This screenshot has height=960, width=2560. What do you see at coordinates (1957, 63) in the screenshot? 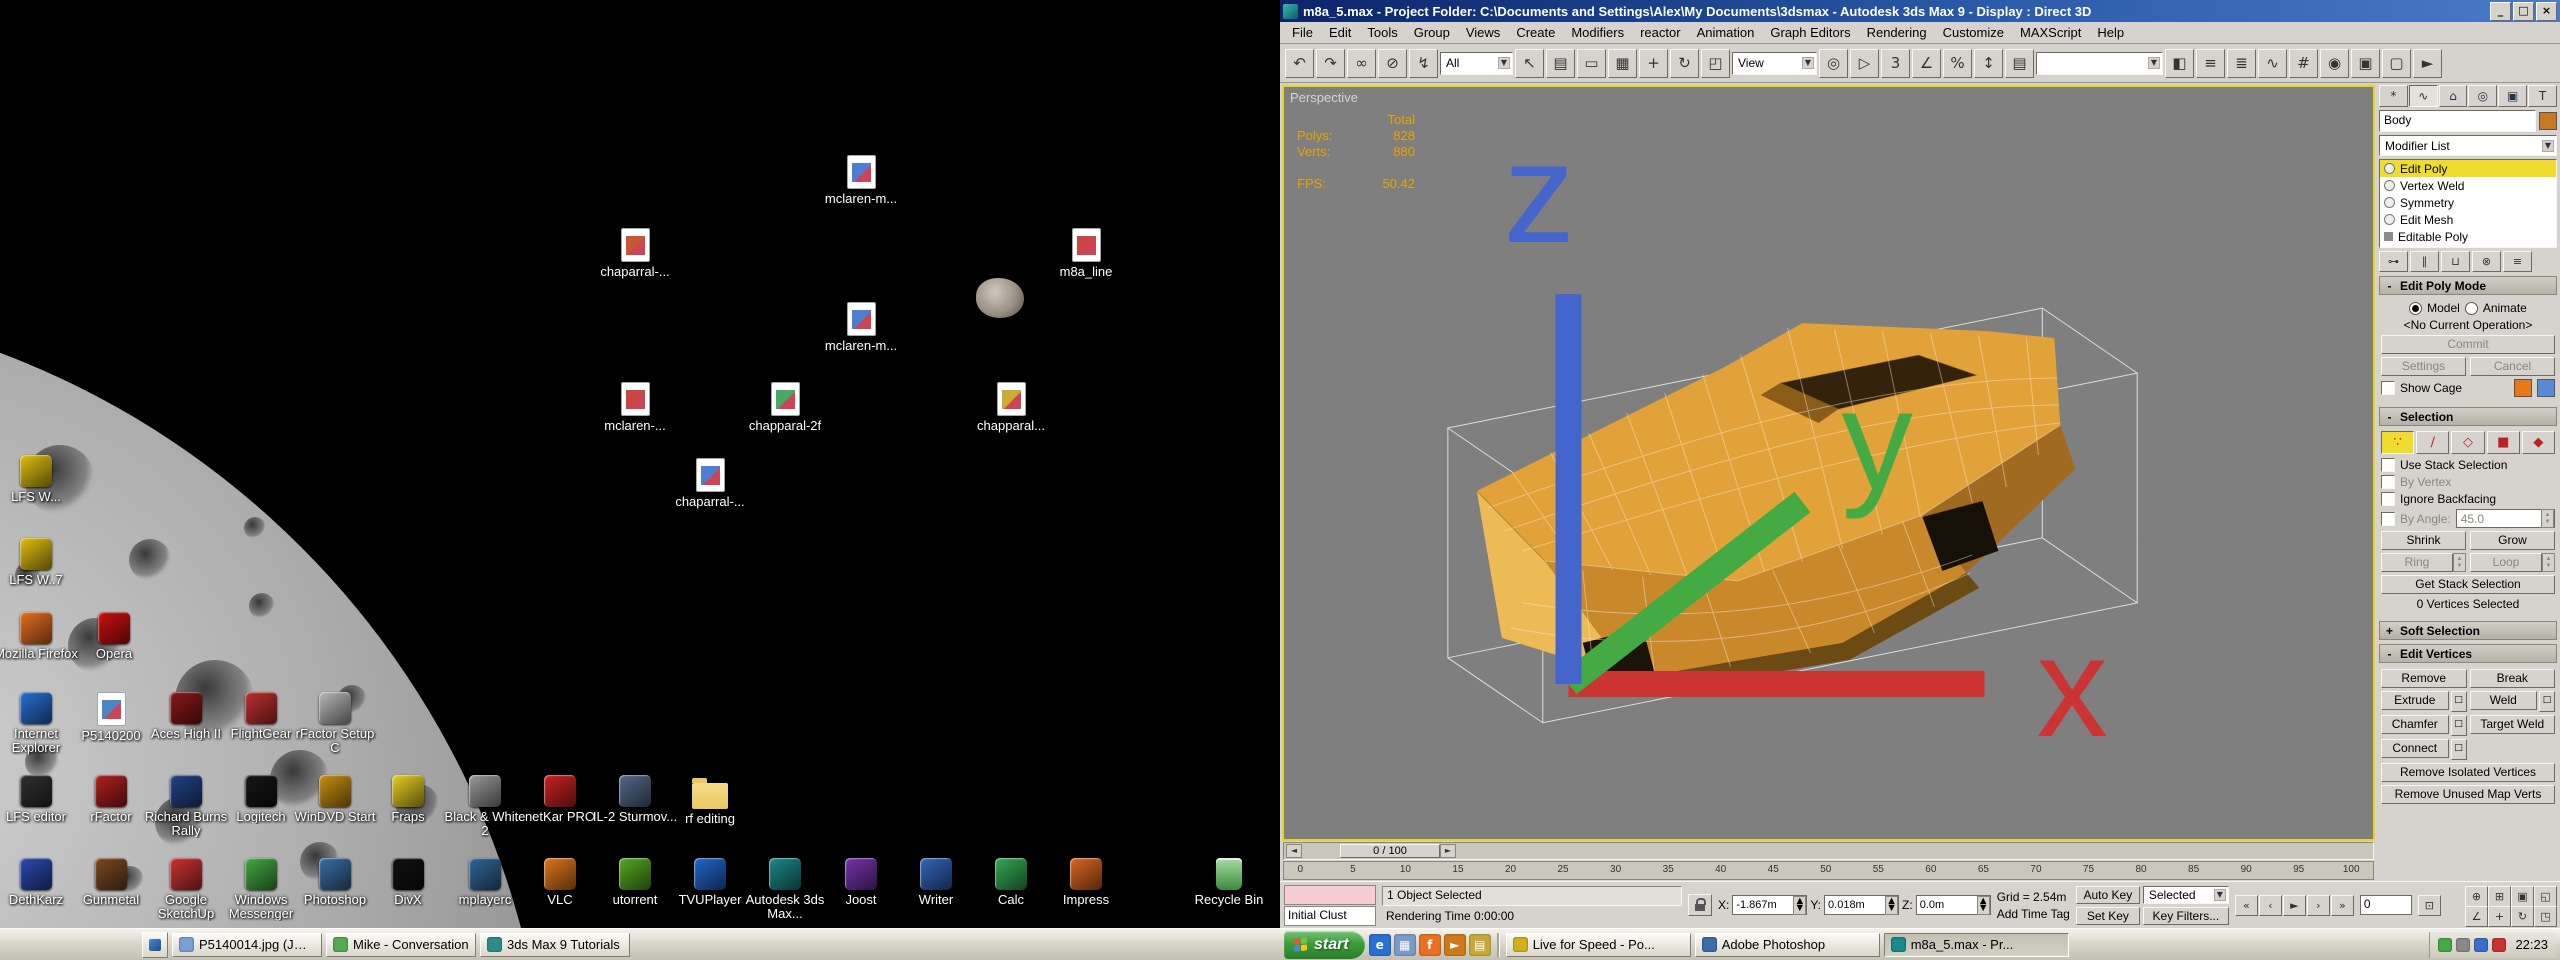
I see `percent-snap-icon: %` at bounding box center [1957, 63].